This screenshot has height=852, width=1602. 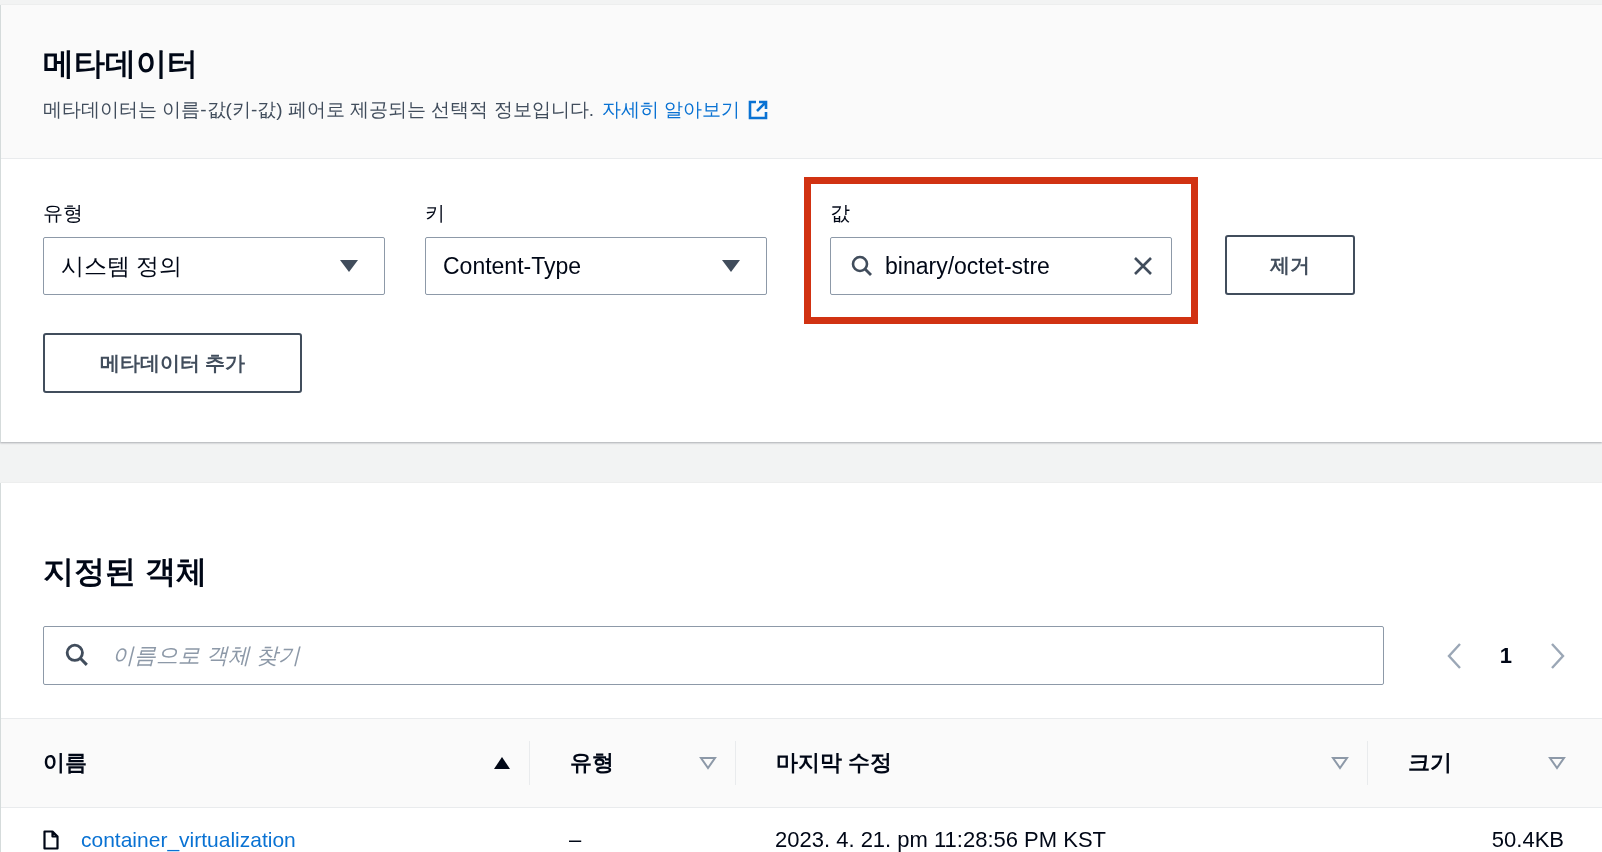 What do you see at coordinates (214, 266) in the screenshot?
I see `dropdown: 시스템 정의` at bounding box center [214, 266].